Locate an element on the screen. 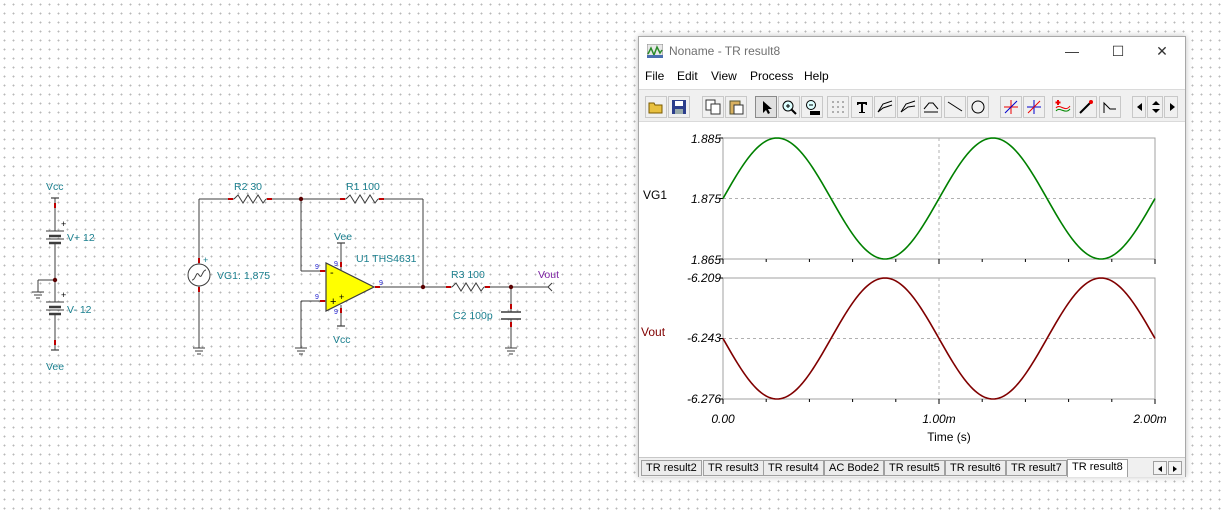 The image size is (1223, 511). vg1-label: VG1: 1,875 is located at coordinates (243, 276).